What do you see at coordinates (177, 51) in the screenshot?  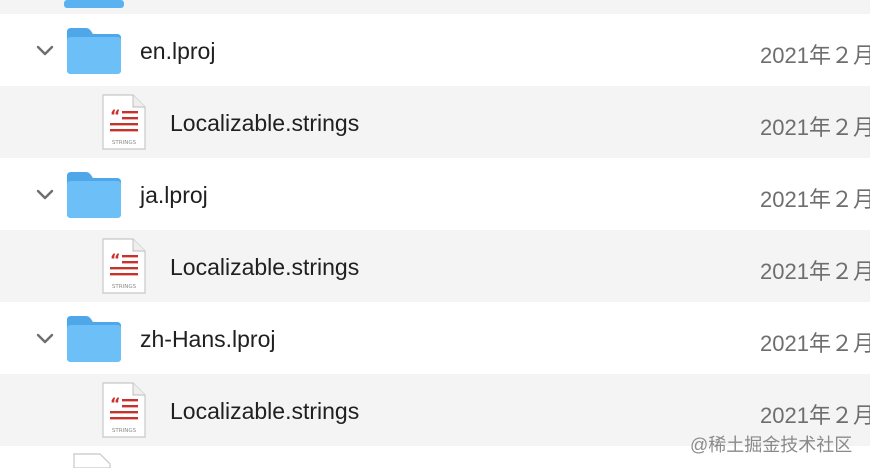 I see `folder-name: en.lproj` at bounding box center [177, 51].